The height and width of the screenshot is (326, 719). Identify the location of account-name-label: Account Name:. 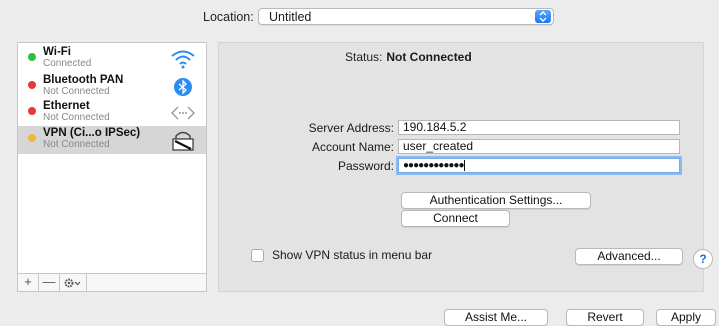
(352, 147).